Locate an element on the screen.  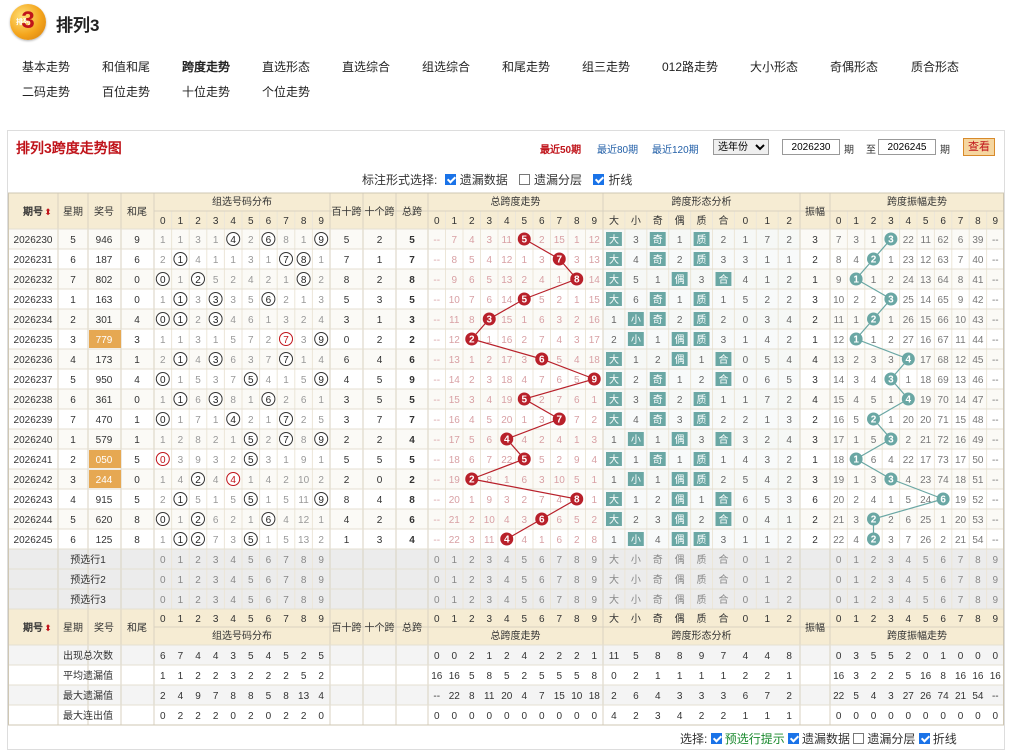
amp-trend-miss: 47 is located at coordinates (978, 400).